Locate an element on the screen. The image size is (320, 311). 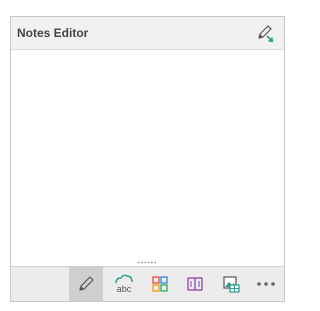
edit-notes-button is located at coordinates (265, 33).